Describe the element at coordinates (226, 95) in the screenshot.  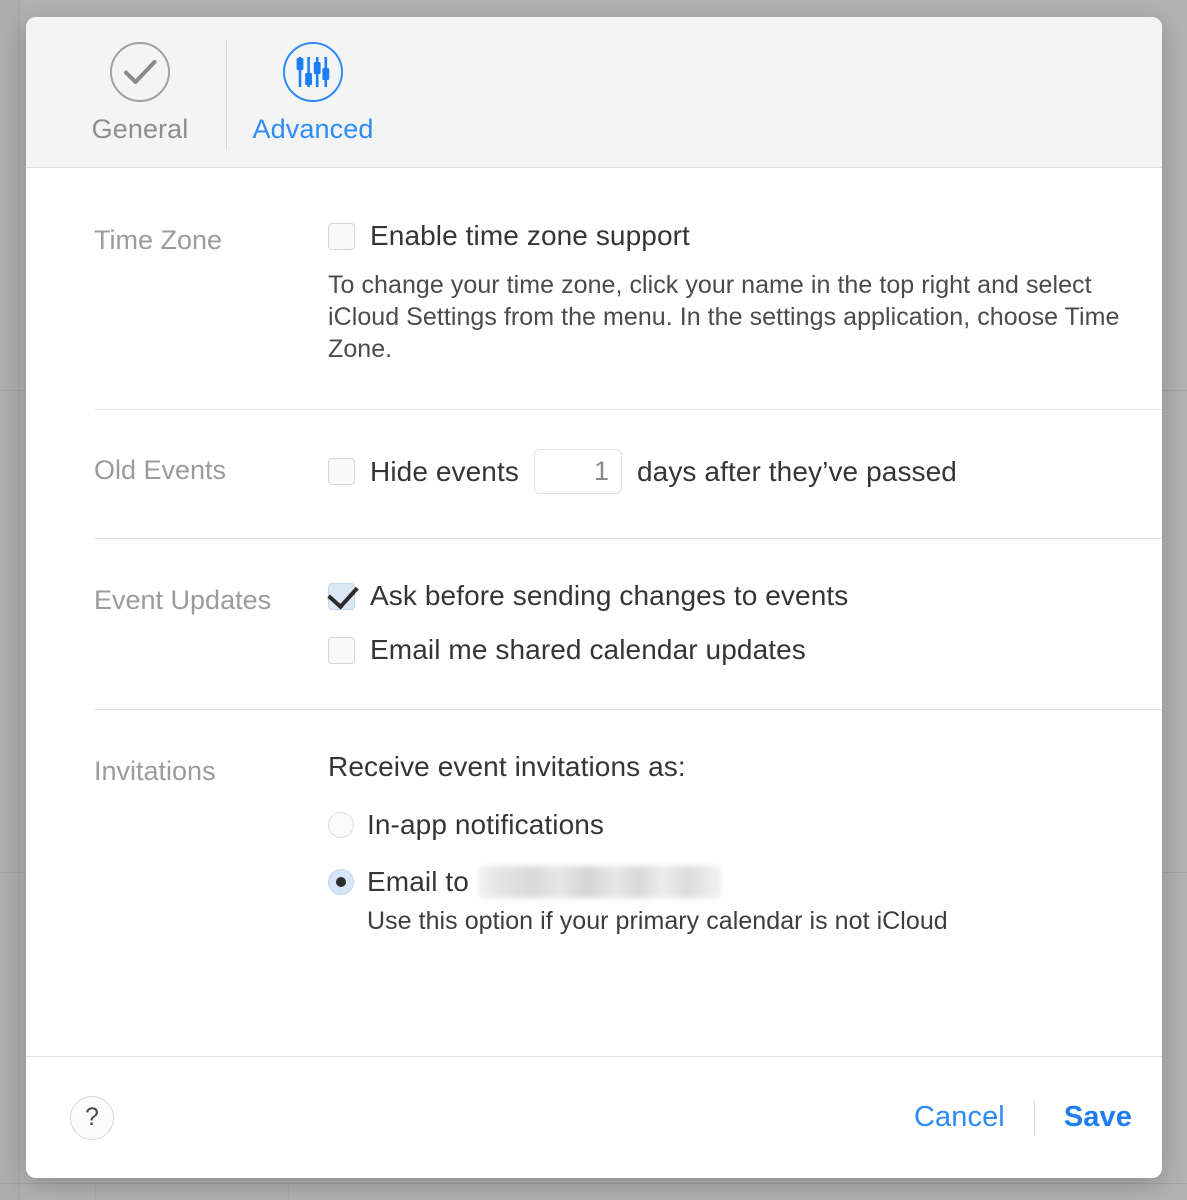
I see `toolbar-divider` at that location.